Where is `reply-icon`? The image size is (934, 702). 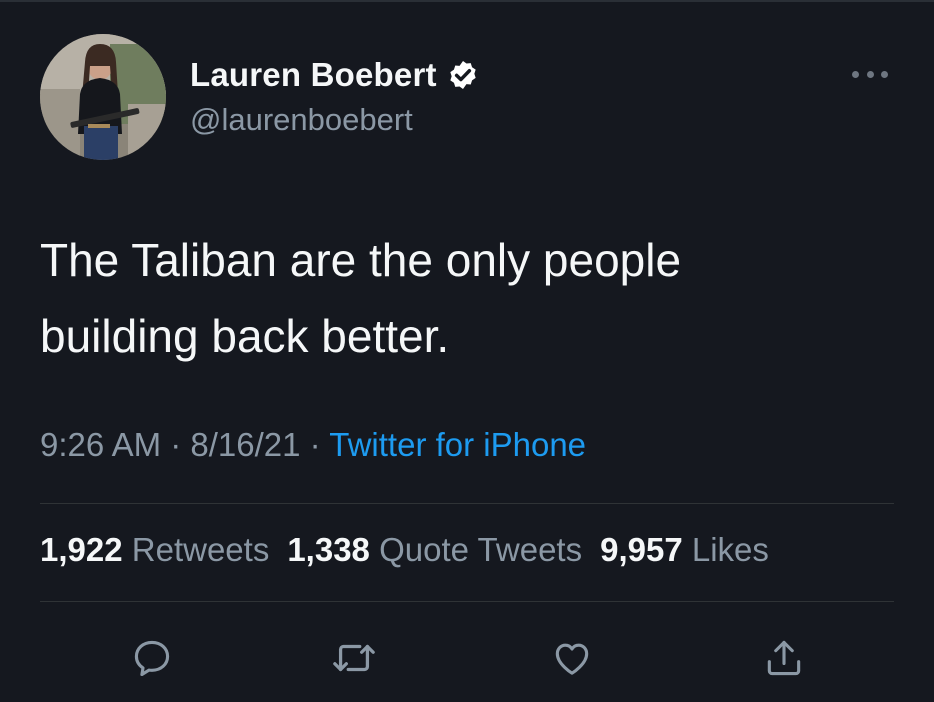
reply-icon is located at coordinates (152, 658).